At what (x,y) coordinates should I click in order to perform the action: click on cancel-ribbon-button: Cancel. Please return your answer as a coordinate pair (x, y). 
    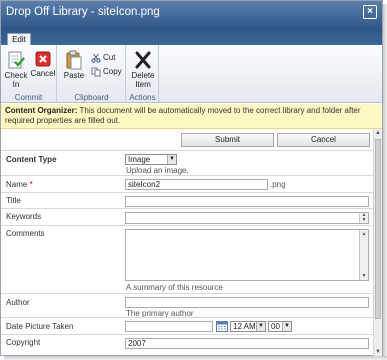
    Looking at the image, I should click on (43, 64).